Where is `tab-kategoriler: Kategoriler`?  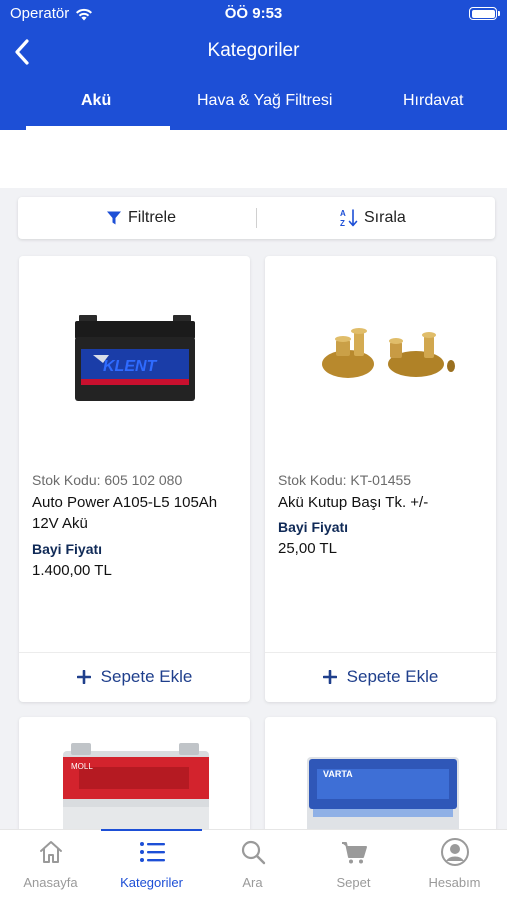 tab-kategoriler: Kategoriler is located at coordinates (151, 865).